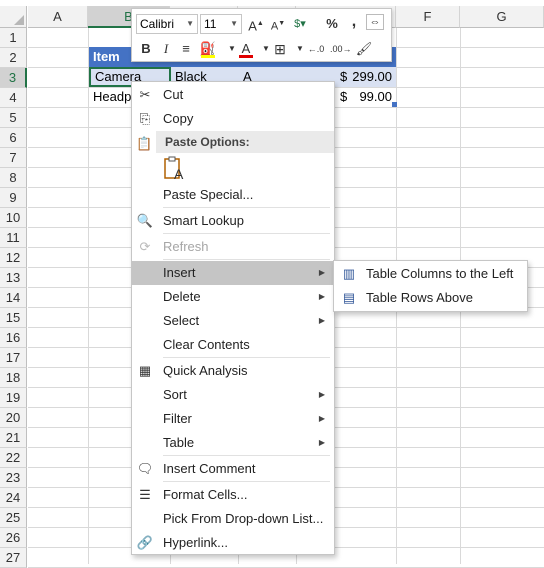  Describe the element at coordinates (13, 298) in the screenshot. I see `row-header-14: 14` at that location.